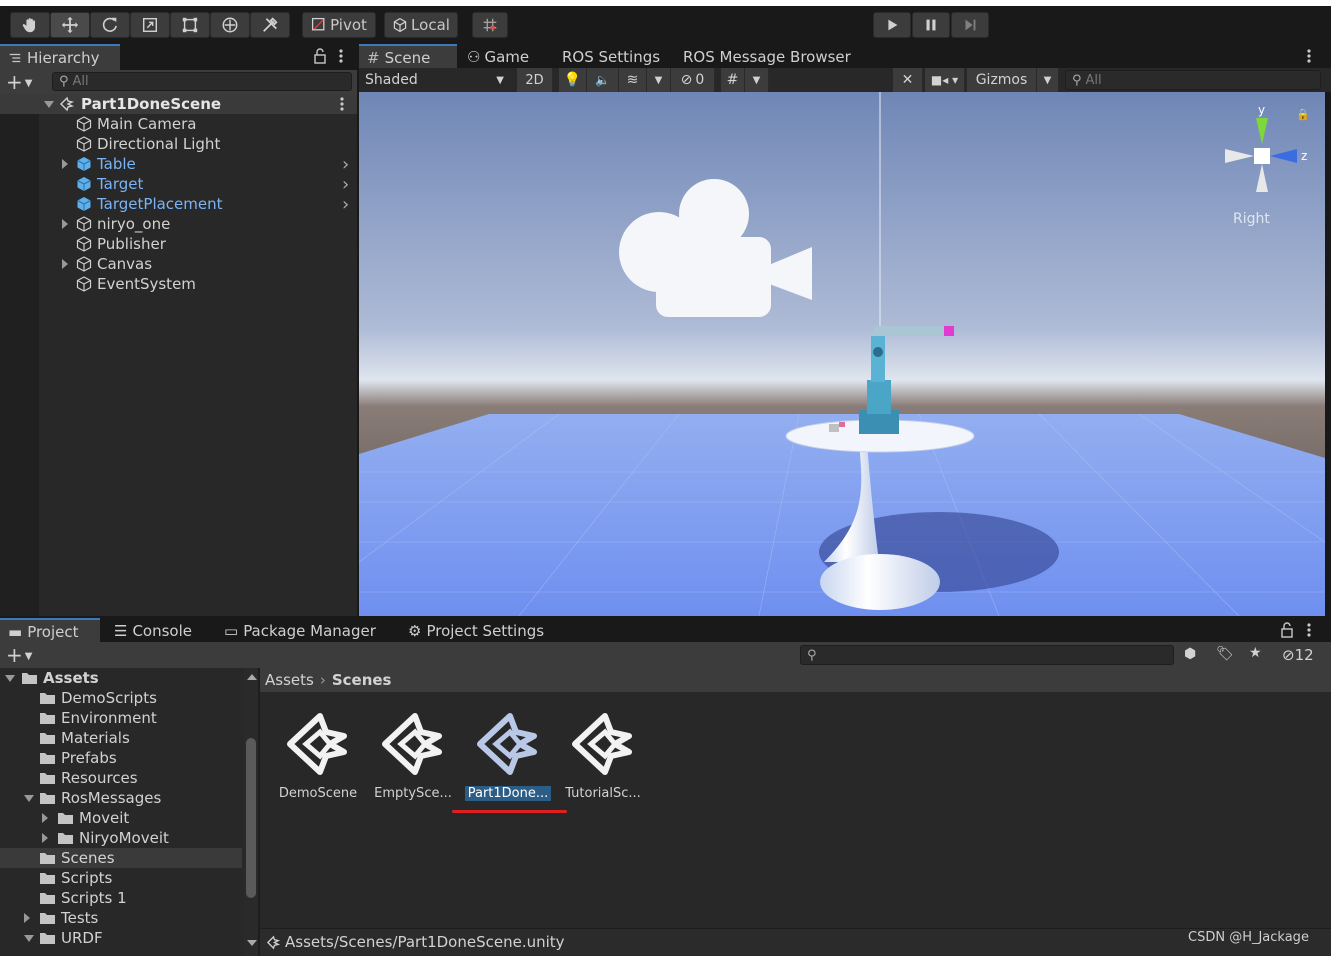  What do you see at coordinates (121, 878) in the screenshot?
I see `tree-item: Scripts` at bounding box center [121, 878].